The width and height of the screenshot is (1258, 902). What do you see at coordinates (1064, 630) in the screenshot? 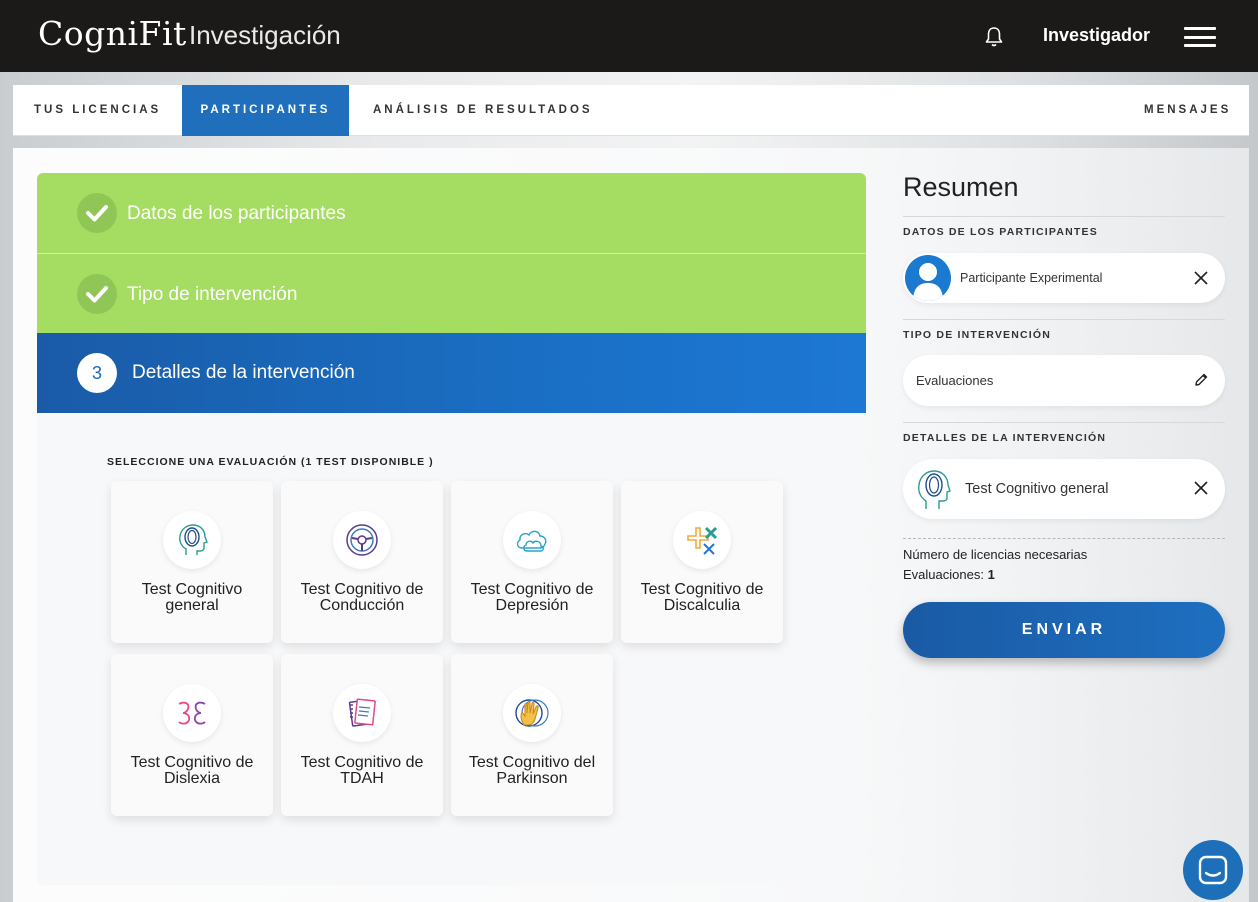
I see `send-button: ENVIAR` at bounding box center [1064, 630].